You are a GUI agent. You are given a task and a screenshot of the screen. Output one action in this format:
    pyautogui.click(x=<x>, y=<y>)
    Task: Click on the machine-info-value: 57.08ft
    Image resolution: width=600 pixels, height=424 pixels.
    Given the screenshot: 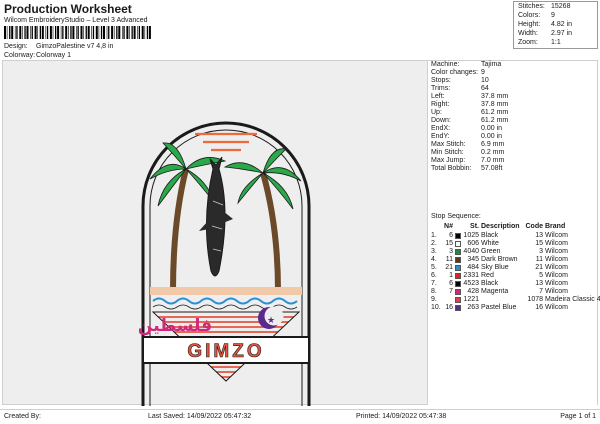 What is the action you would take?
    pyautogui.click(x=492, y=168)
    